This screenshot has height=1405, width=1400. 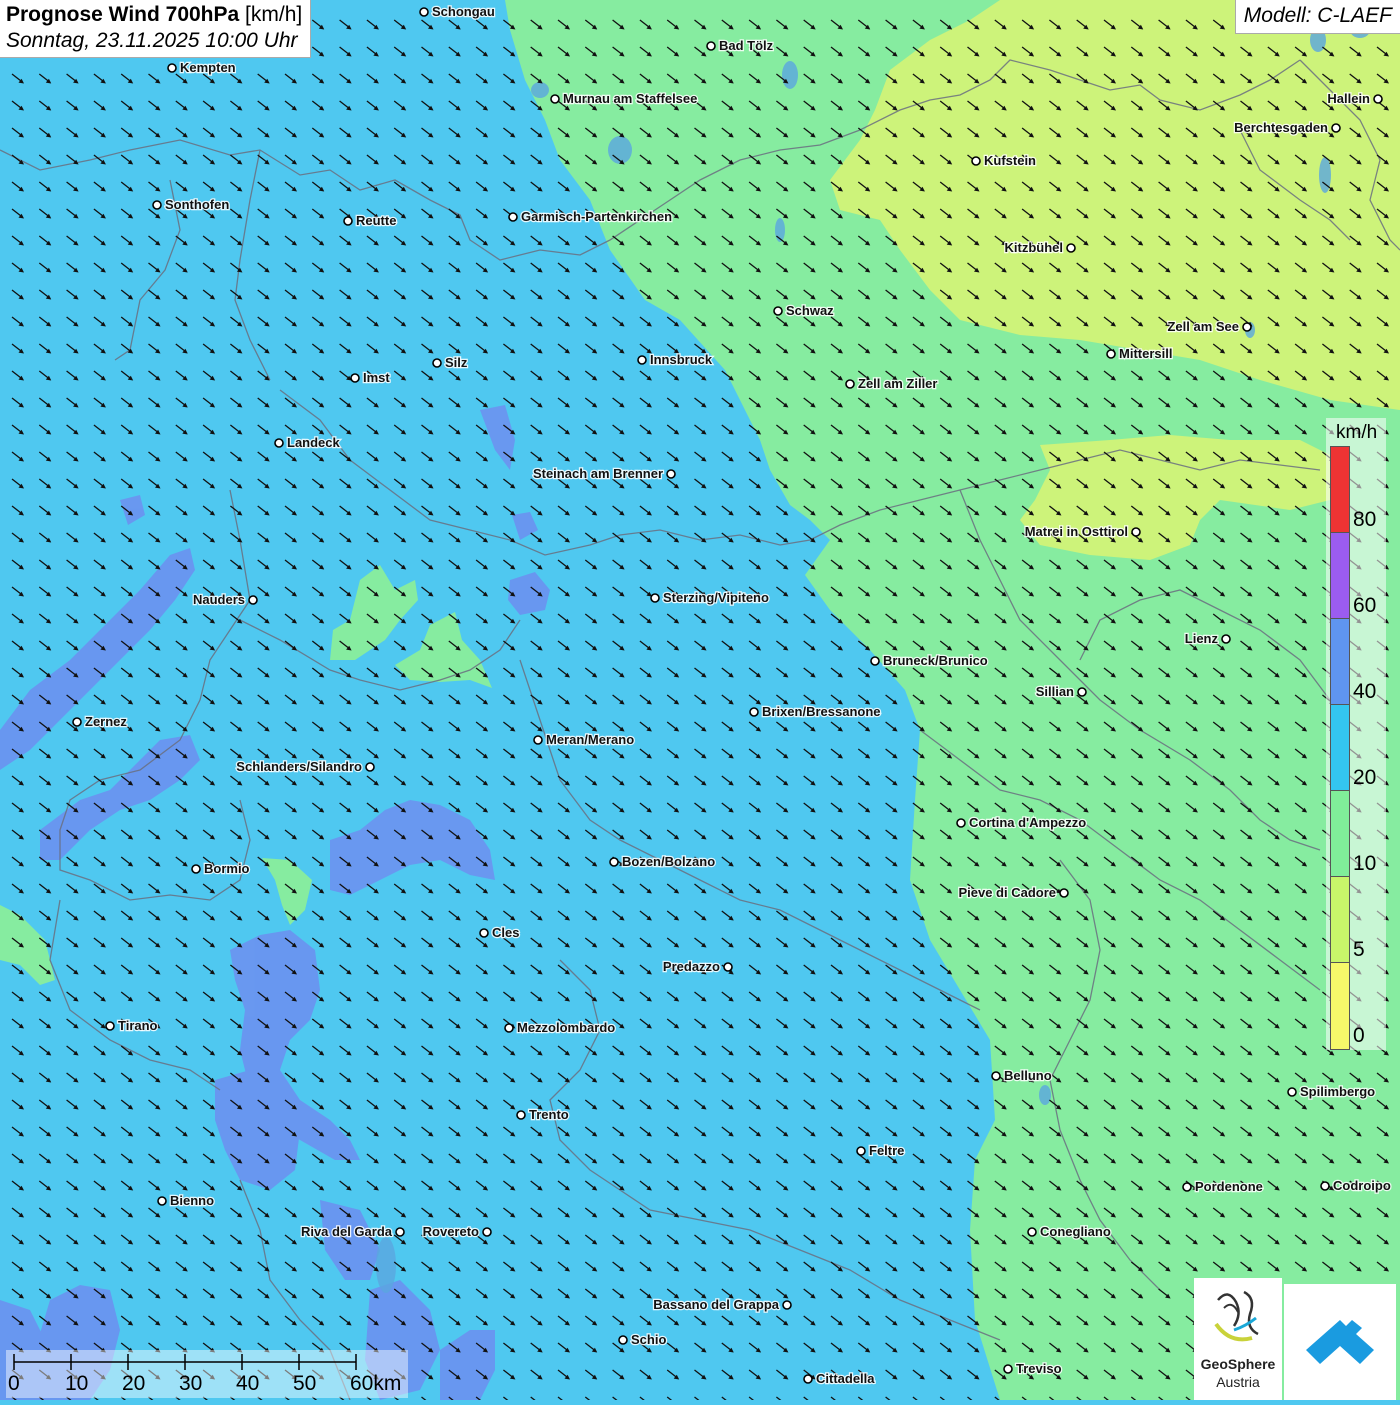 What do you see at coordinates (691, 966) in the screenshot?
I see `city-label: Predazzo` at bounding box center [691, 966].